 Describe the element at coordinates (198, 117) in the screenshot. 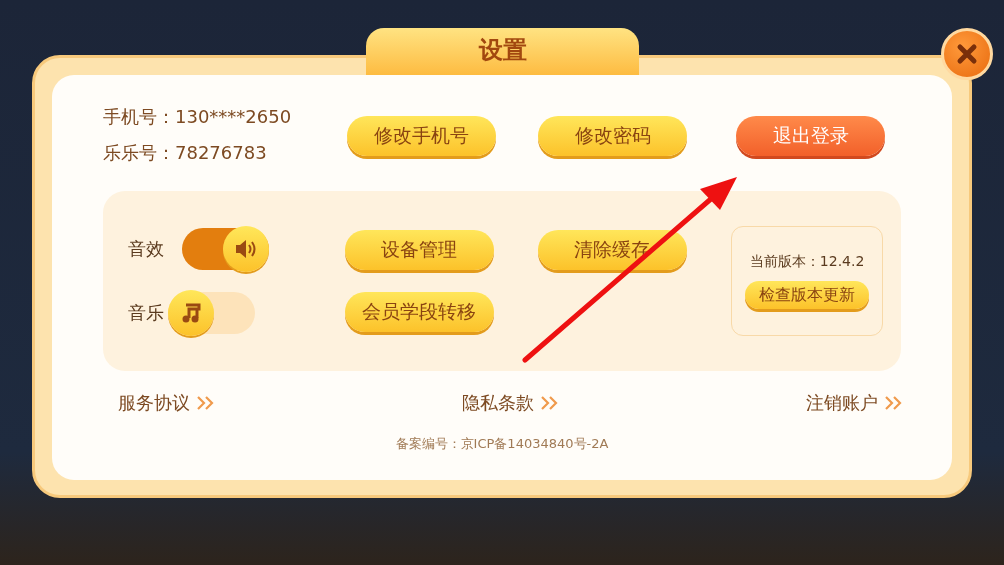

I see `account-info: 手机号：130****2650` at that location.